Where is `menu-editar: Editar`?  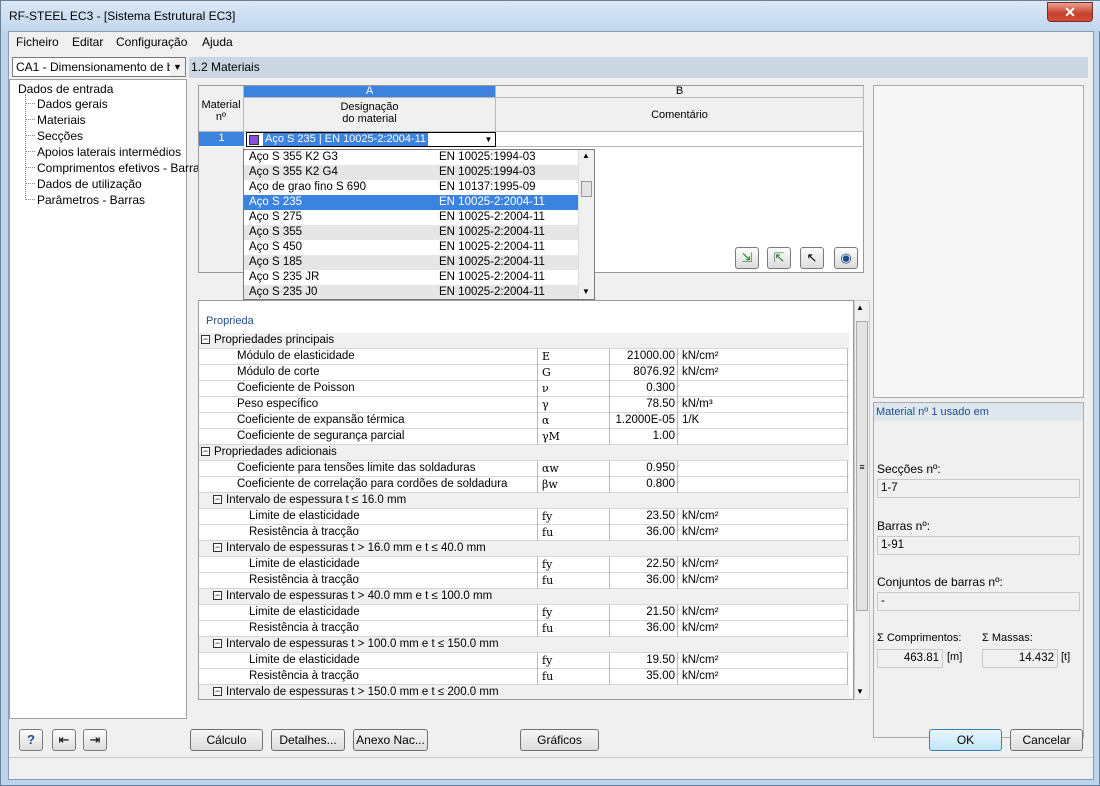
menu-editar: Editar is located at coordinates (87, 42).